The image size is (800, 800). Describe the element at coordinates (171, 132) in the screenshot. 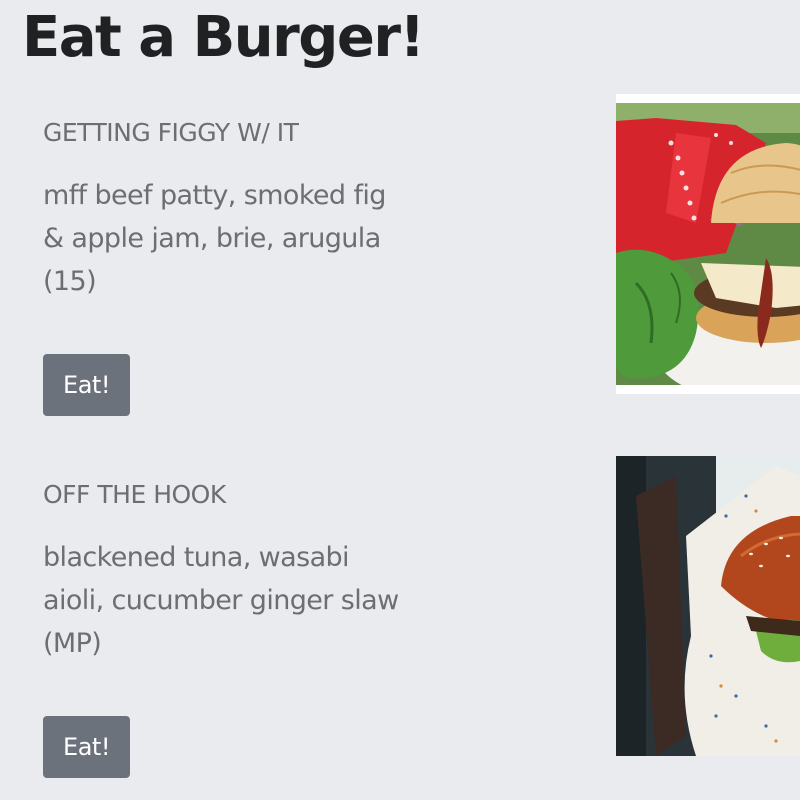

I see `menu-item-name: GETTING FIGGY W/ IT` at that location.